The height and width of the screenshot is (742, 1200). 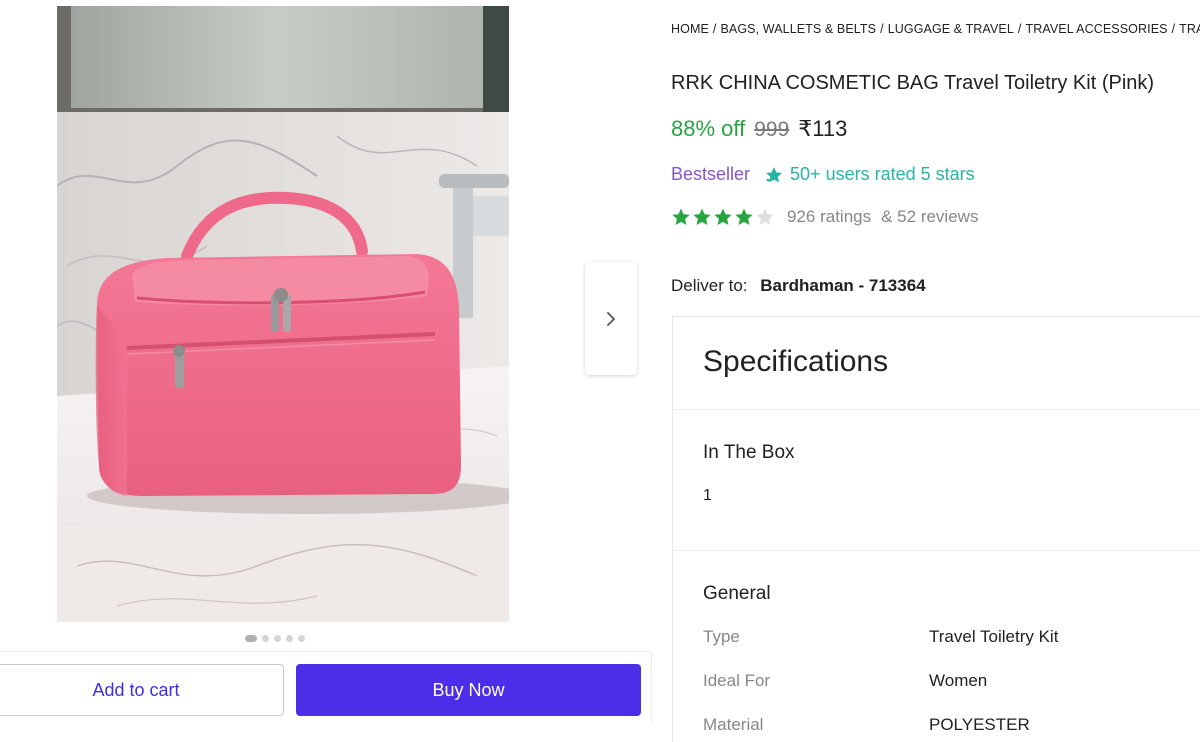 What do you see at coordinates (765, 216) in the screenshot?
I see `star-empty-icon` at bounding box center [765, 216].